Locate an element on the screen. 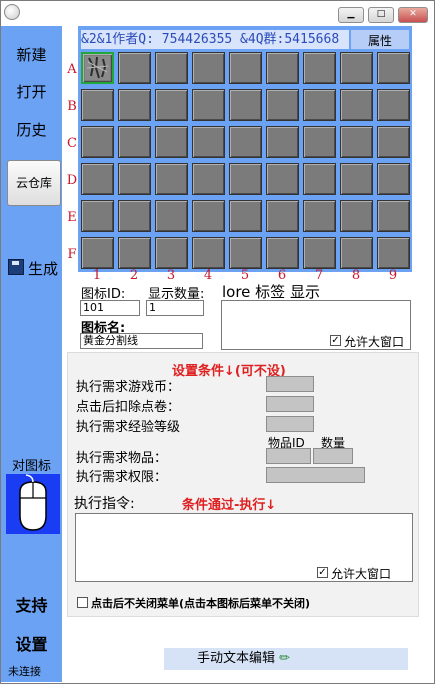  grid-cell-d5 is located at coordinates (245, 179).